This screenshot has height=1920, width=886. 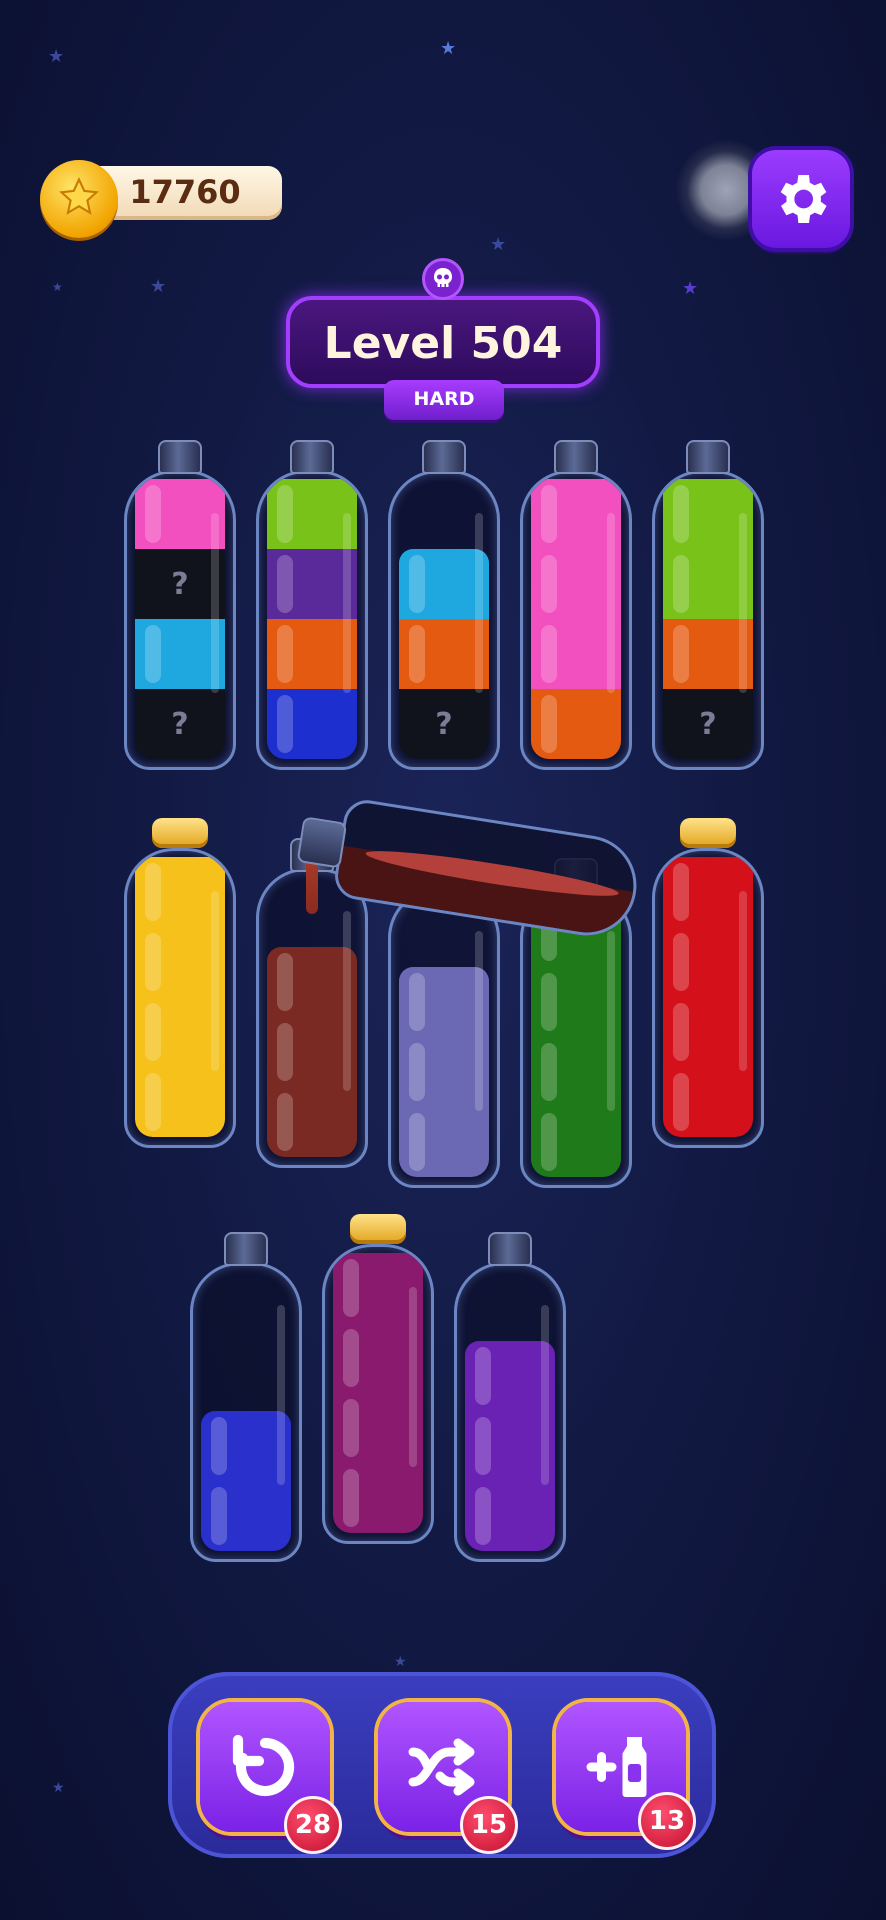 What do you see at coordinates (667, 1821) in the screenshot?
I see `add-bottle-count: 13` at bounding box center [667, 1821].